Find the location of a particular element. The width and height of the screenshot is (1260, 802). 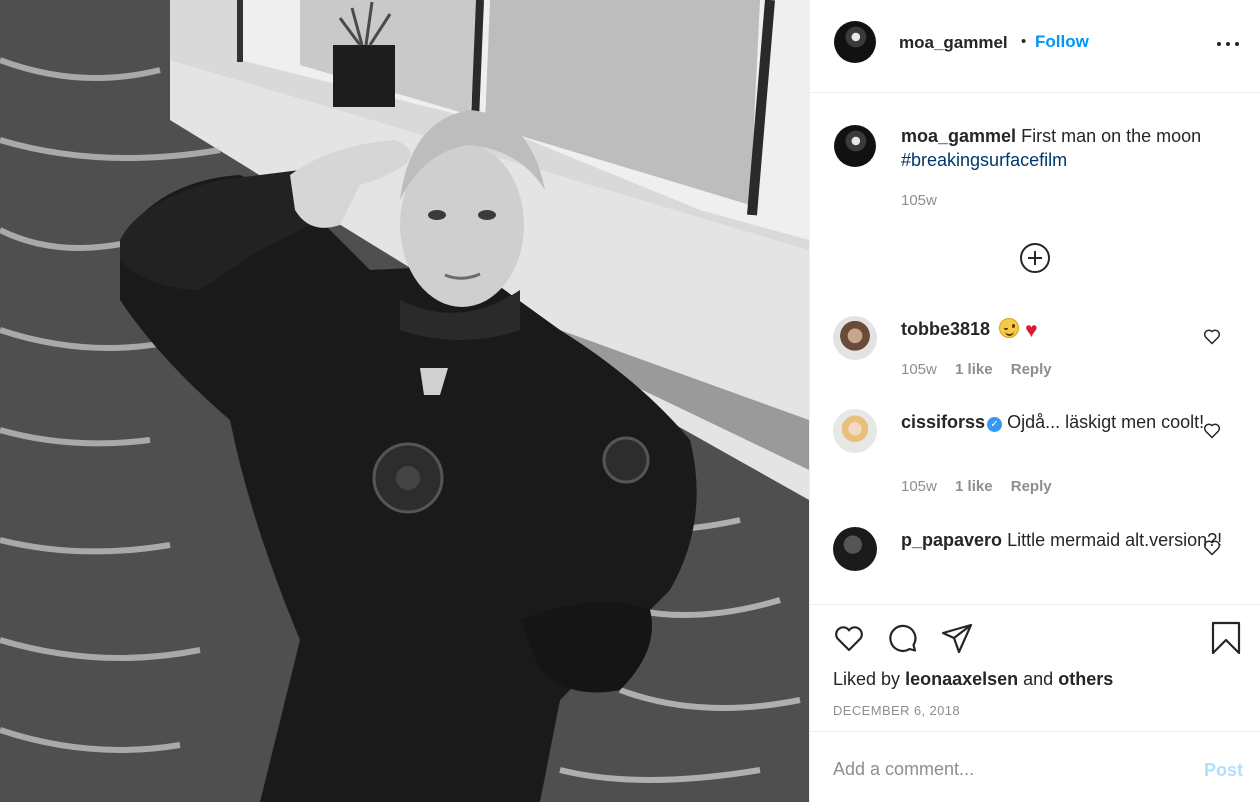

comment-text-block: tobbe3818 ♥ is located at coordinates (1066, 330).